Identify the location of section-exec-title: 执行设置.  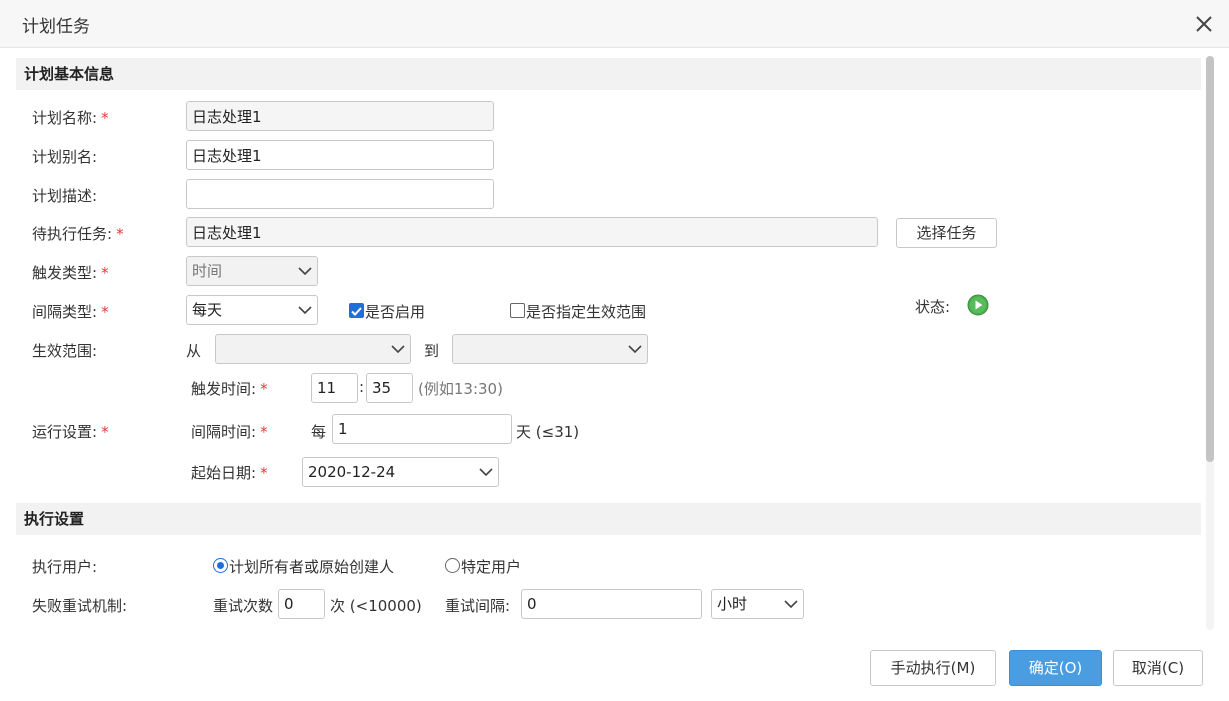
(54, 519).